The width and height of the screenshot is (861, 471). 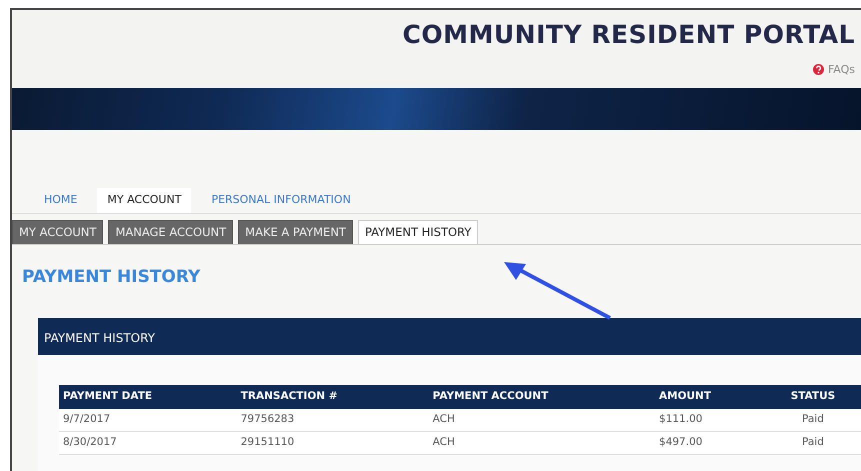 What do you see at coordinates (295, 232) in the screenshot?
I see `sub-tab: MAKE A PAYMENT` at bounding box center [295, 232].